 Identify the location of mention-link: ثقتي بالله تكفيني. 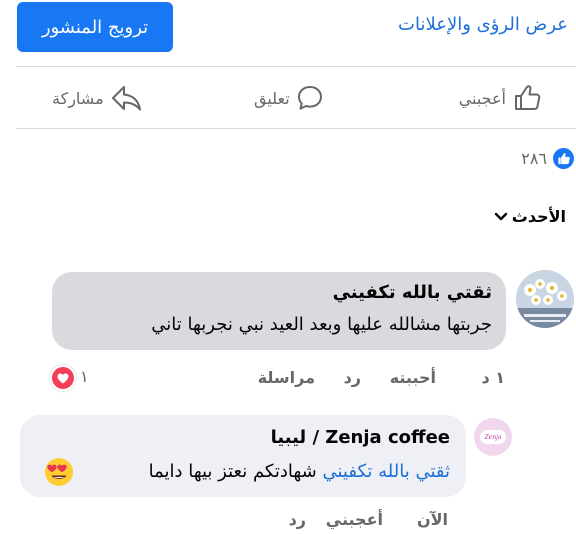
(386, 471).